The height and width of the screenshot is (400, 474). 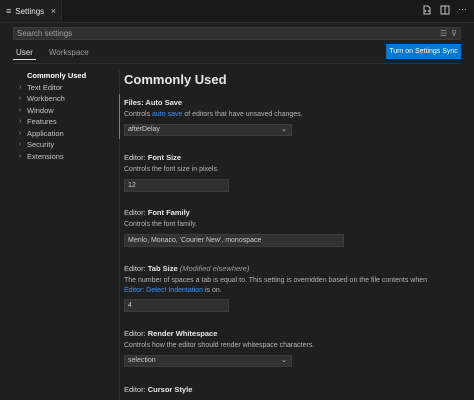 What do you see at coordinates (182, 333) in the screenshot?
I see `setting-name: Render Whitespace` at bounding box center [182, 333].